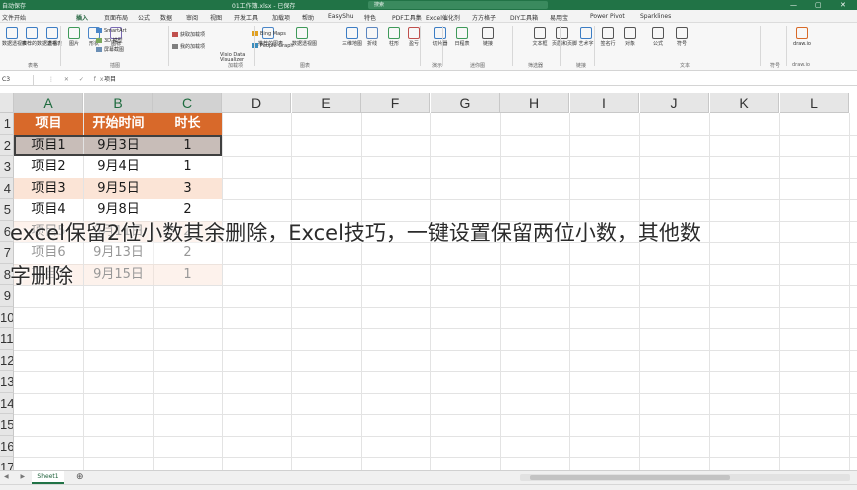 This screenshot has width=857, height=490. What do you see at coordinates (17, 80) in the screenshot?
I see `name-box: C3` at bounding box center [17, 80].